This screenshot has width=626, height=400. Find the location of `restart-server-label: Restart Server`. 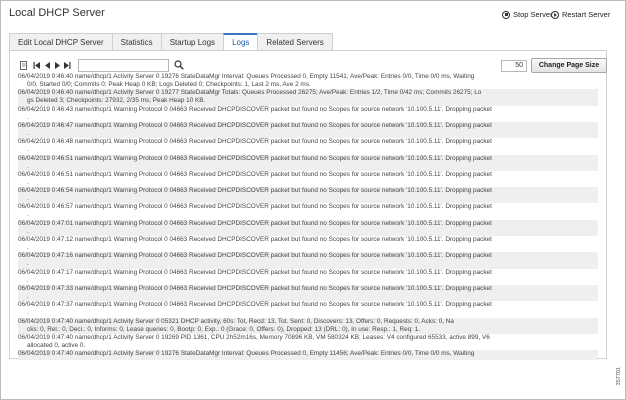

restart-server-label: Restart Server is located at coordinates (586, 14).